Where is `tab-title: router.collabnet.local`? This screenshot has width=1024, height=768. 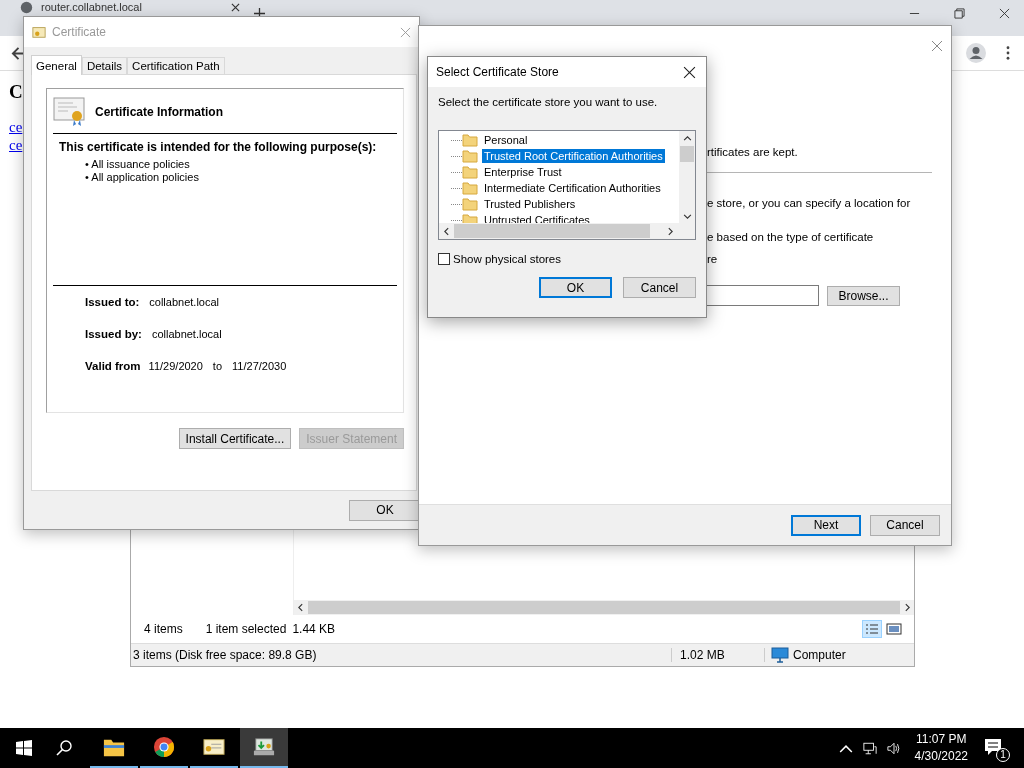
tab-title: router.collabnet.local is located at coordinates (132, 7).